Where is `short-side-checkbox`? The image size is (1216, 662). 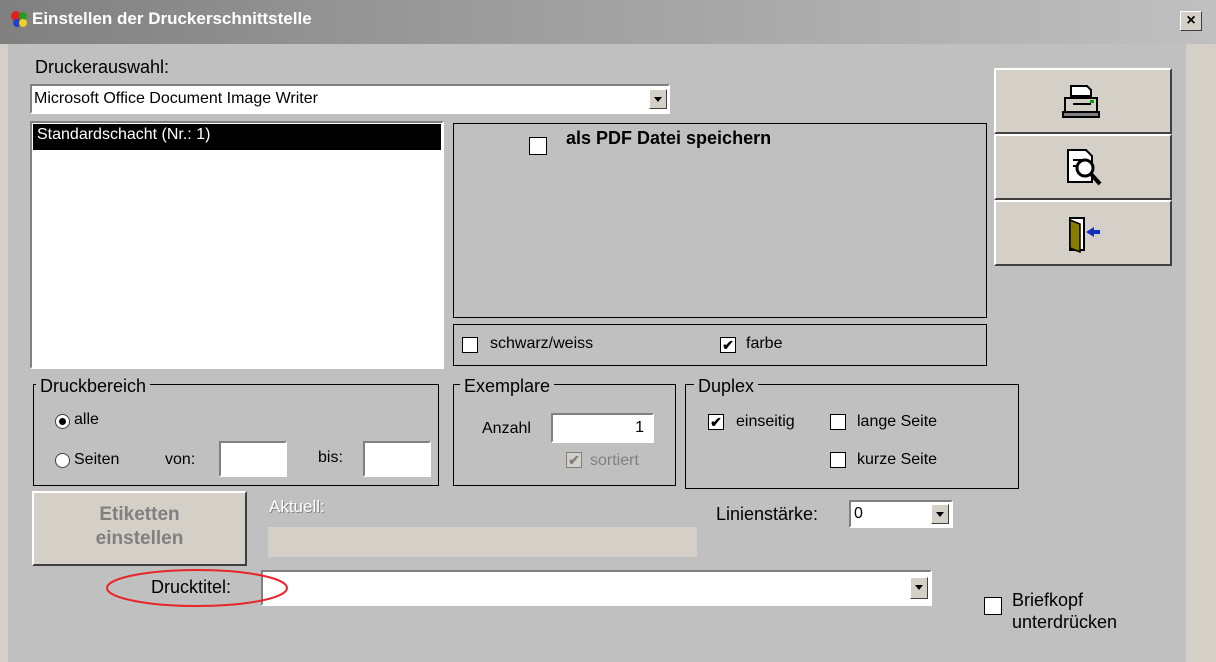
short-side-checkbox is located at coordinates (838, 460).